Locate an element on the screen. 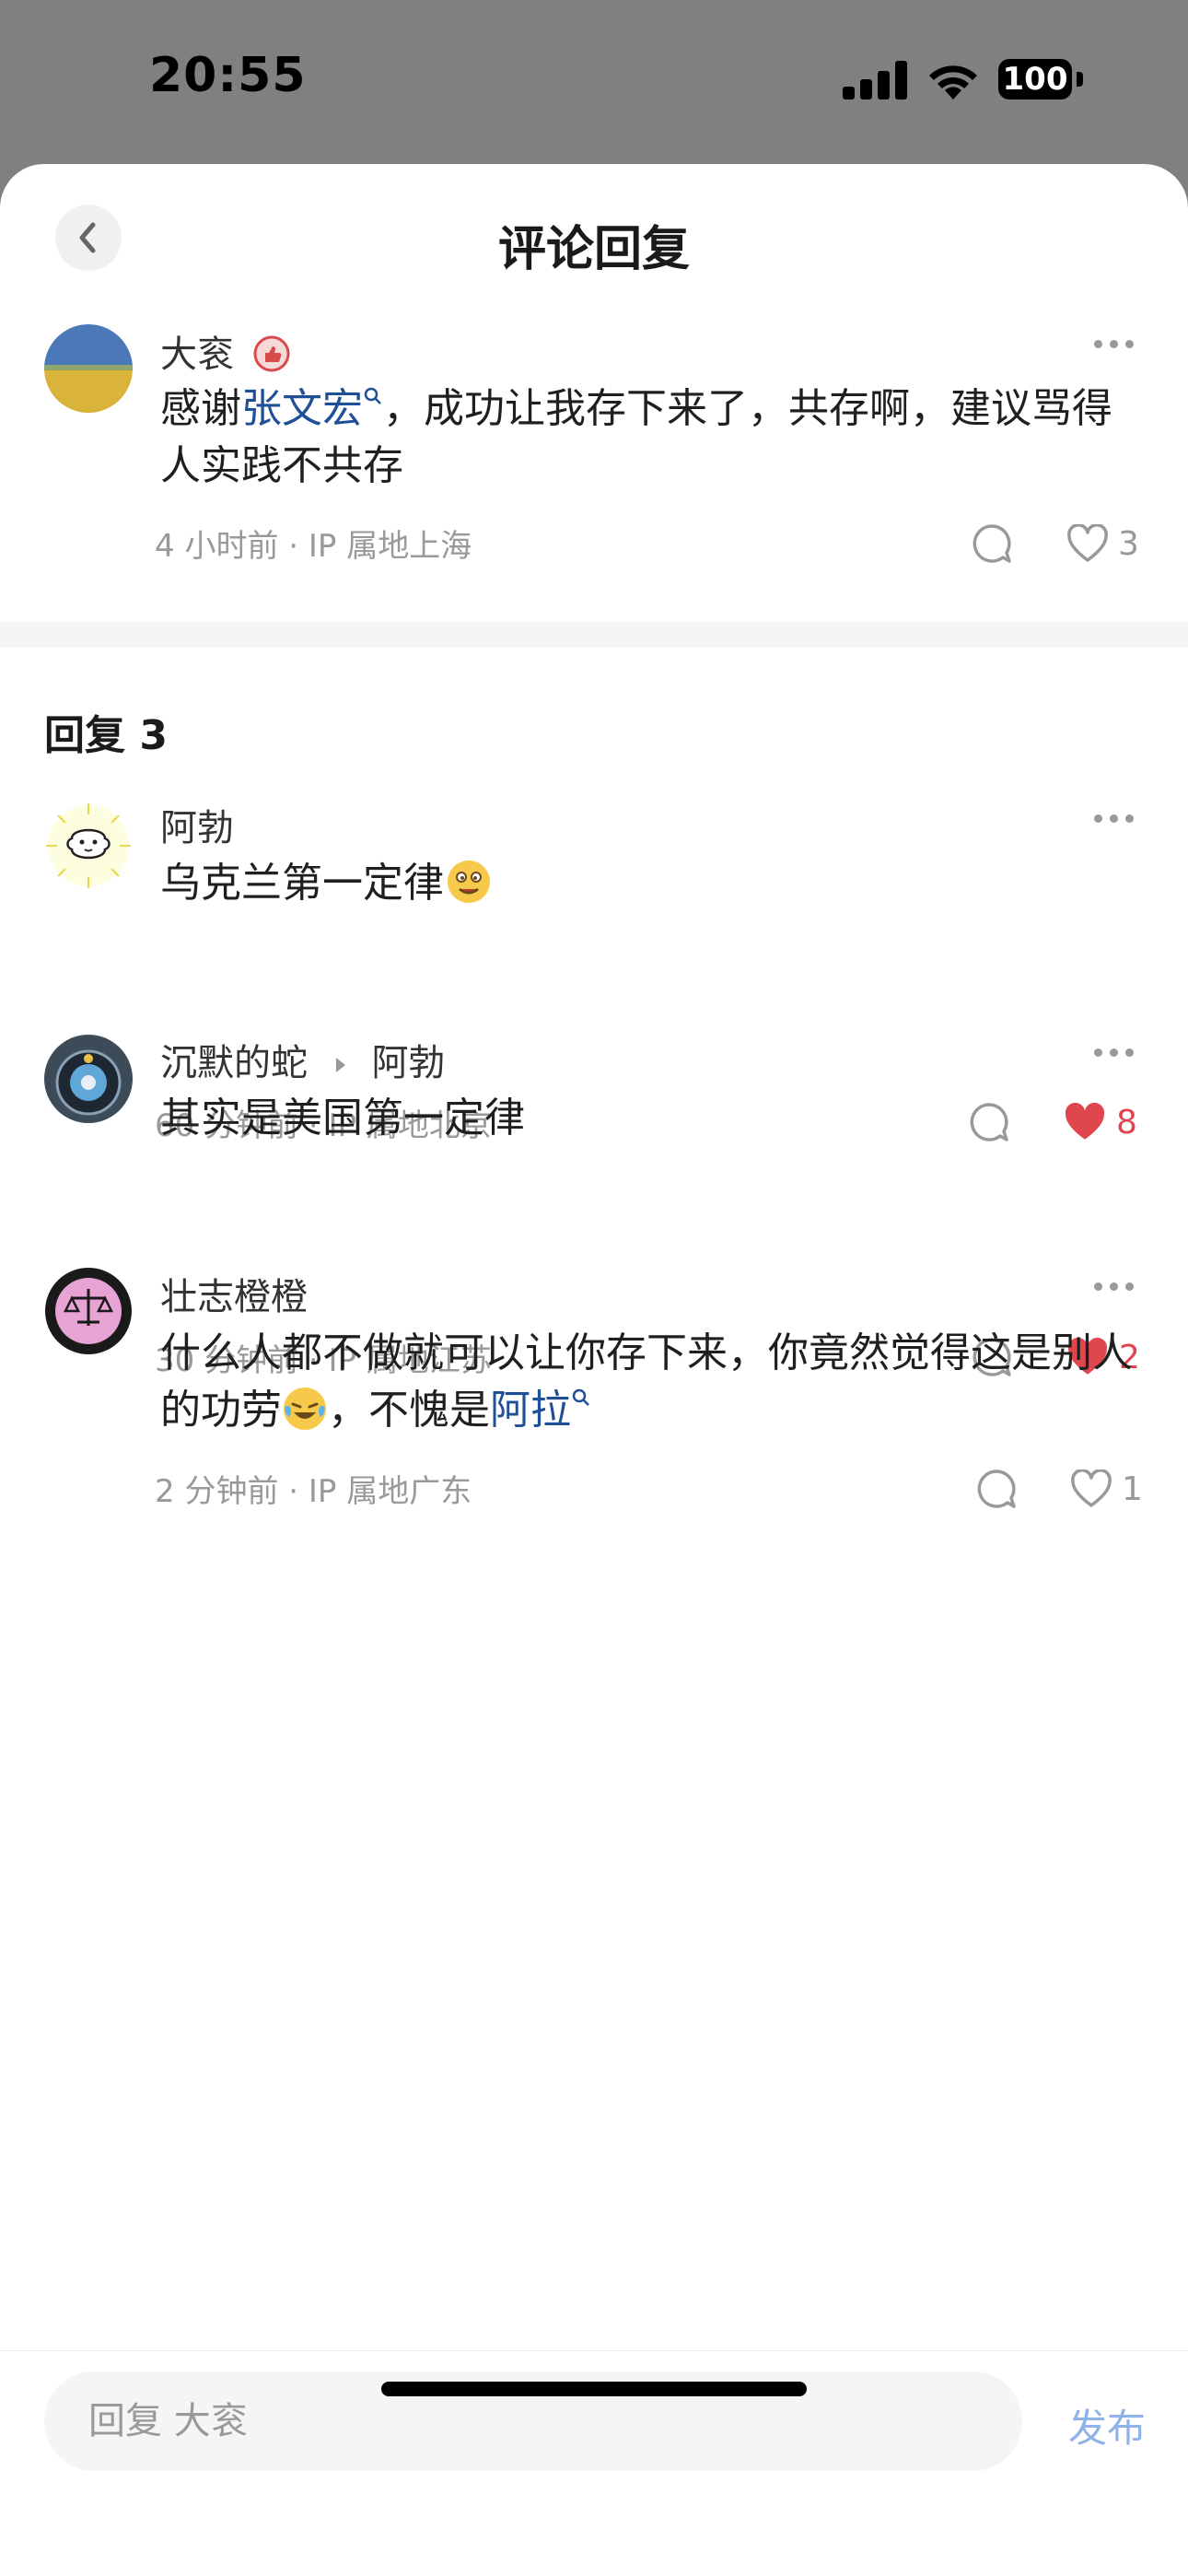 The image size is (1188, 2576). cellular-signal-icon is located at coordinates (875, 80).